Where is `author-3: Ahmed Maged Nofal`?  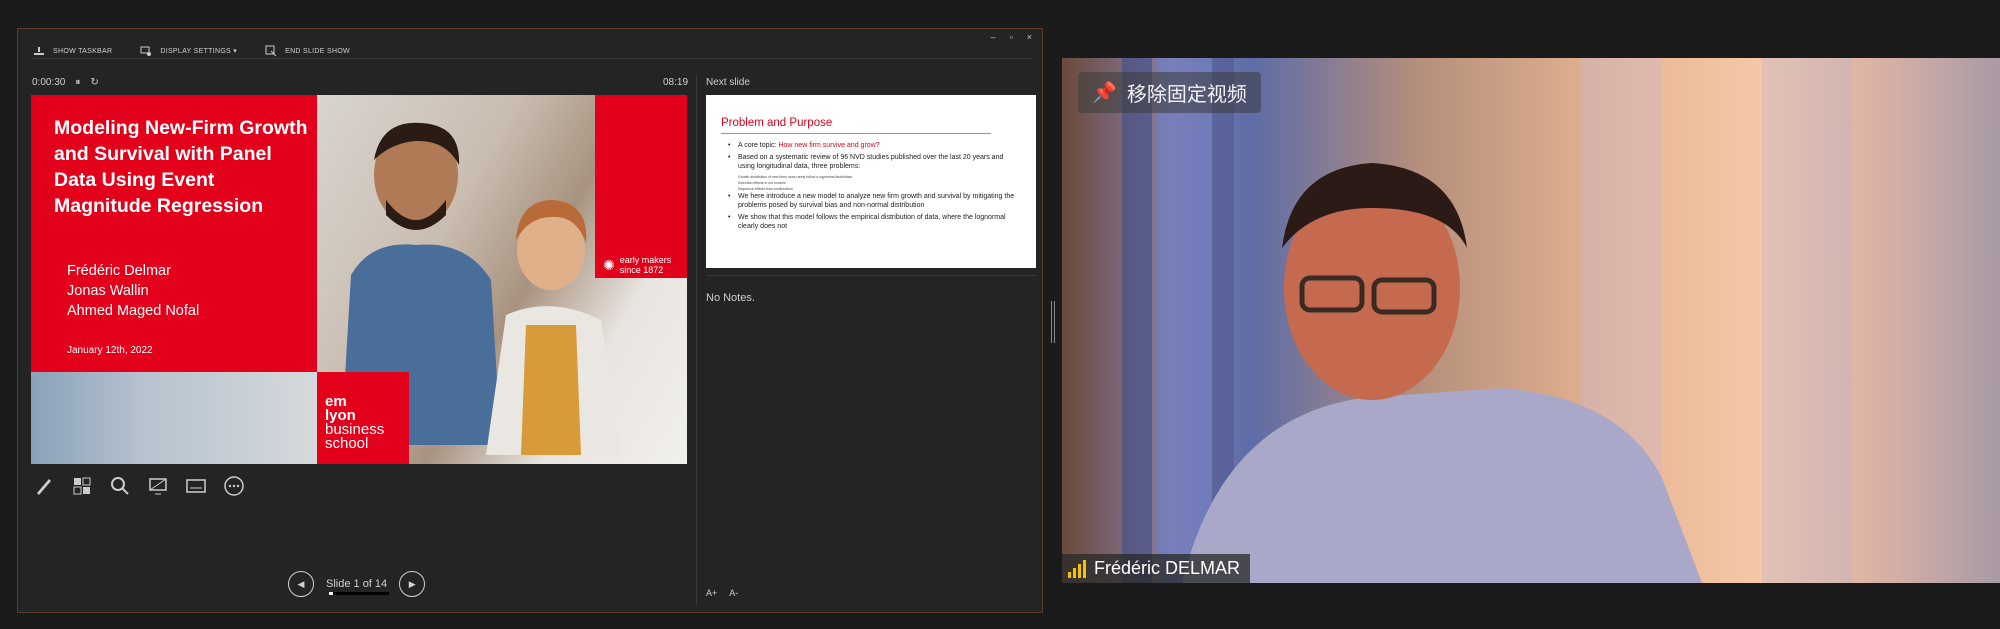
author-3: Ahmed Maged Nofal is located at coordinates (133, 311).